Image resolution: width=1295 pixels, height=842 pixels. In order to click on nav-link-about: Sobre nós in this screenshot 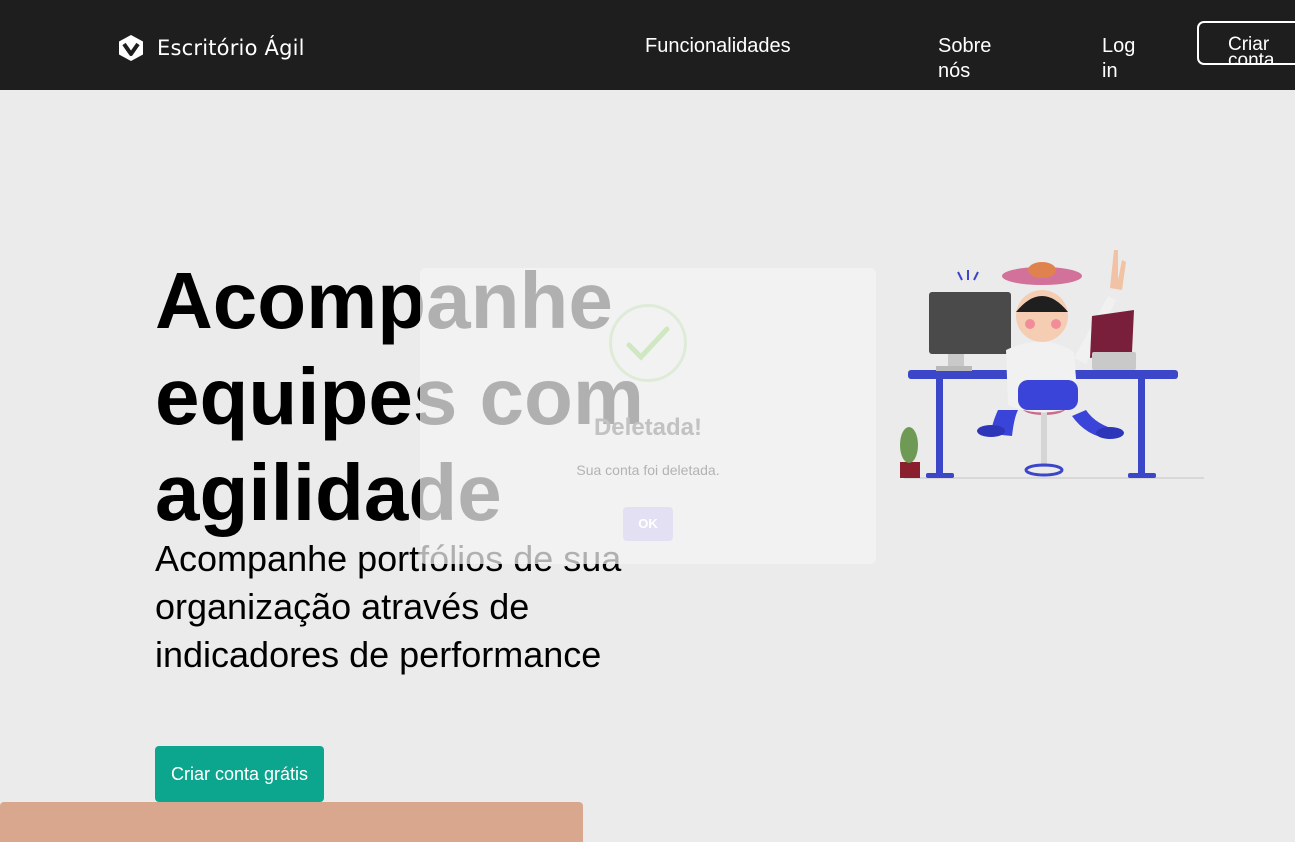, I will do `click(968, 59)`.